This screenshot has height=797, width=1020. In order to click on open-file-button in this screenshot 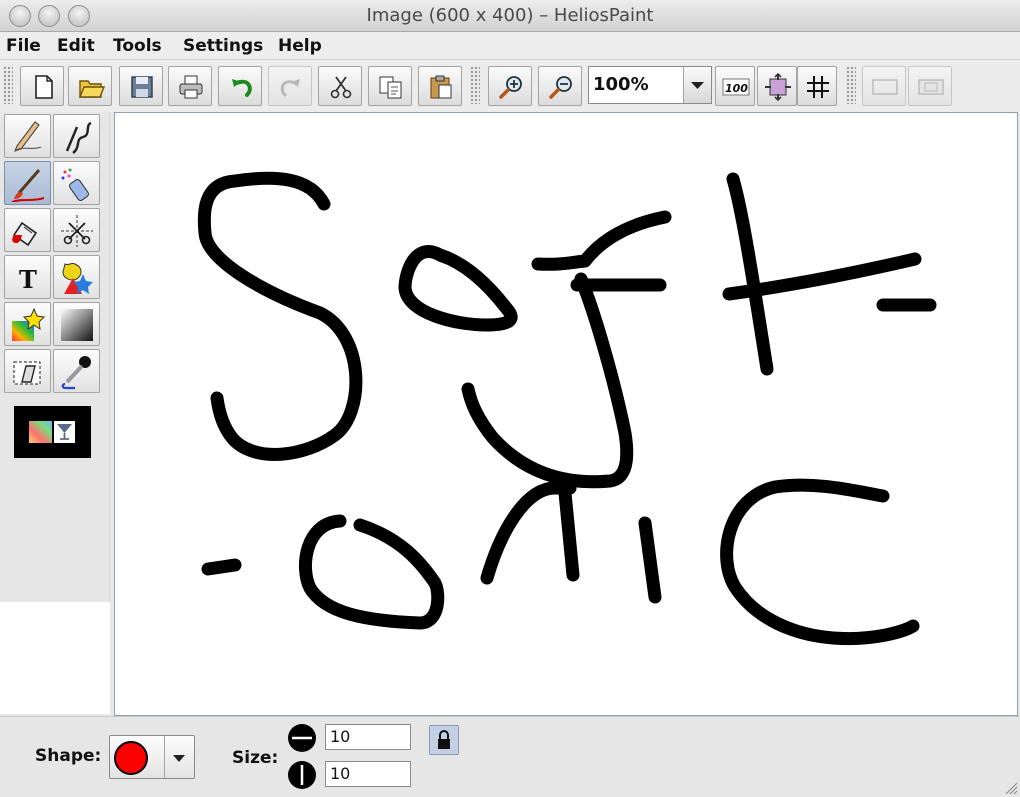, I will do `click(90, 86)`.